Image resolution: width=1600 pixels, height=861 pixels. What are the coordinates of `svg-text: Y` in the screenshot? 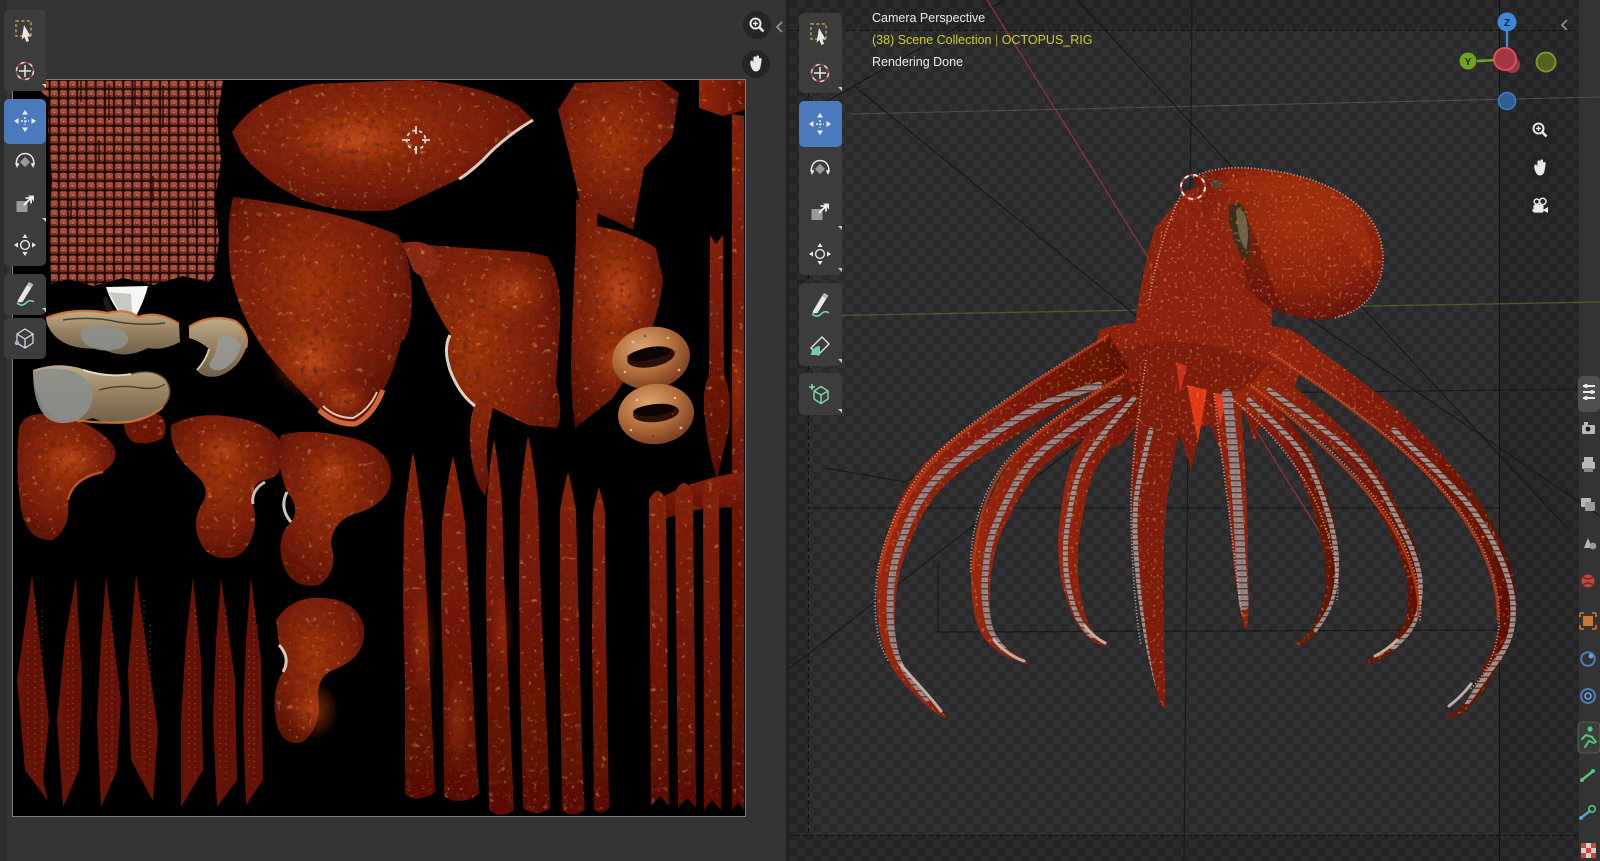 It's located at (1468, 62).